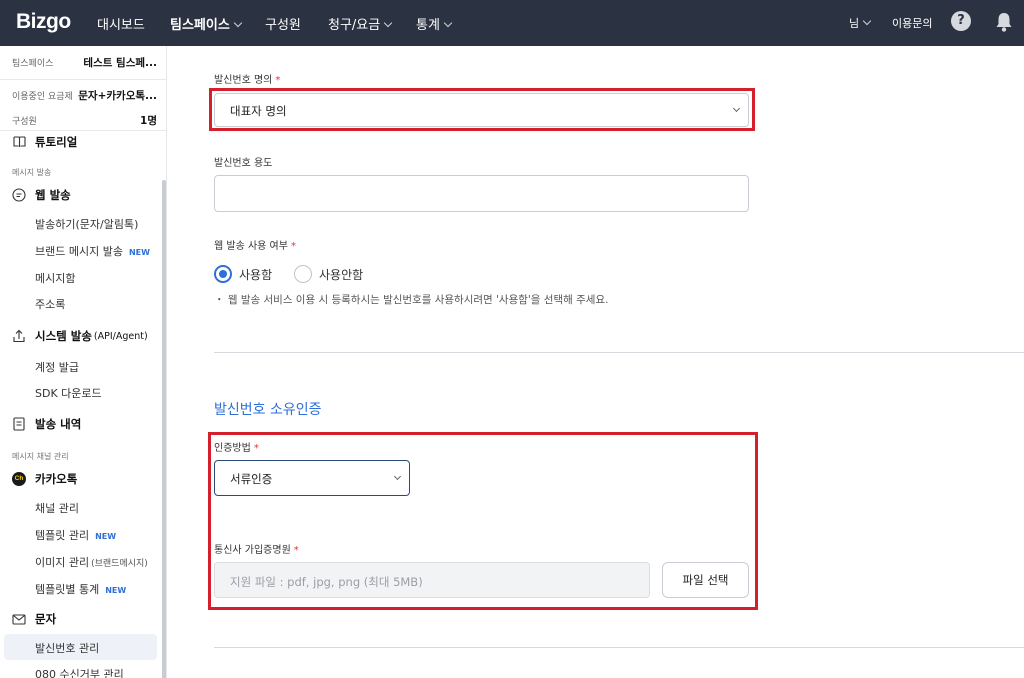 The height and width of the screenshot is (678, 1024). I want to click on sidebar-item-web-send: 웹 발송, so click(41, 195).